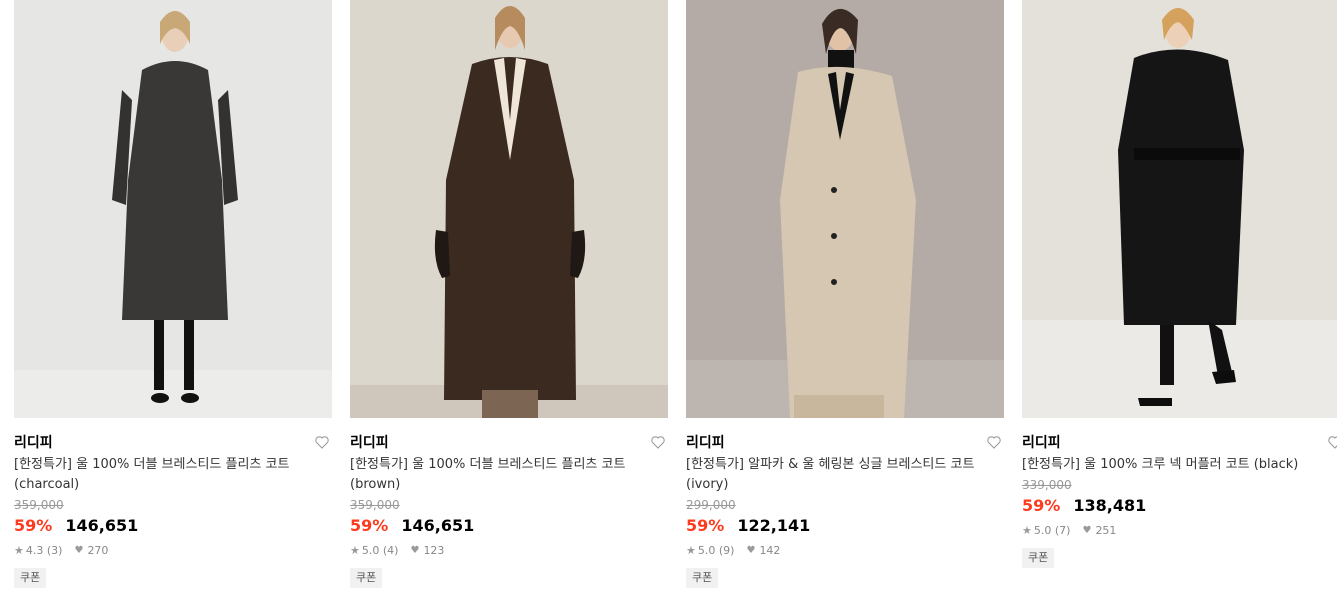 The width and height of the screenshot is (1337, 597). Describe the element at coordinates (509, 475) in the screenshot. I see `product-name: [한정특가] 울 100% 더블 브레스티드 플리츠 코트 (brown)` at that location.